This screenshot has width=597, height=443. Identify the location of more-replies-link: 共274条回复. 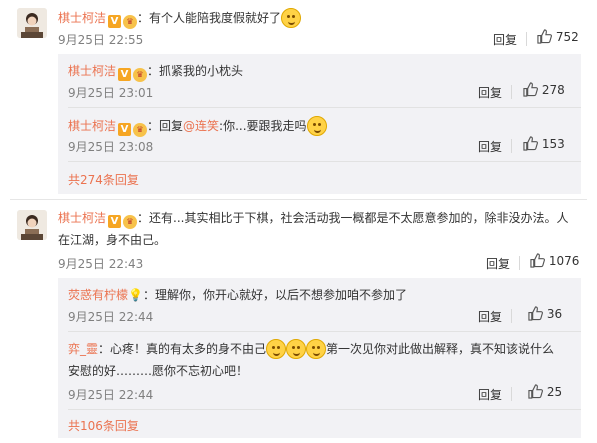
(103, 179).